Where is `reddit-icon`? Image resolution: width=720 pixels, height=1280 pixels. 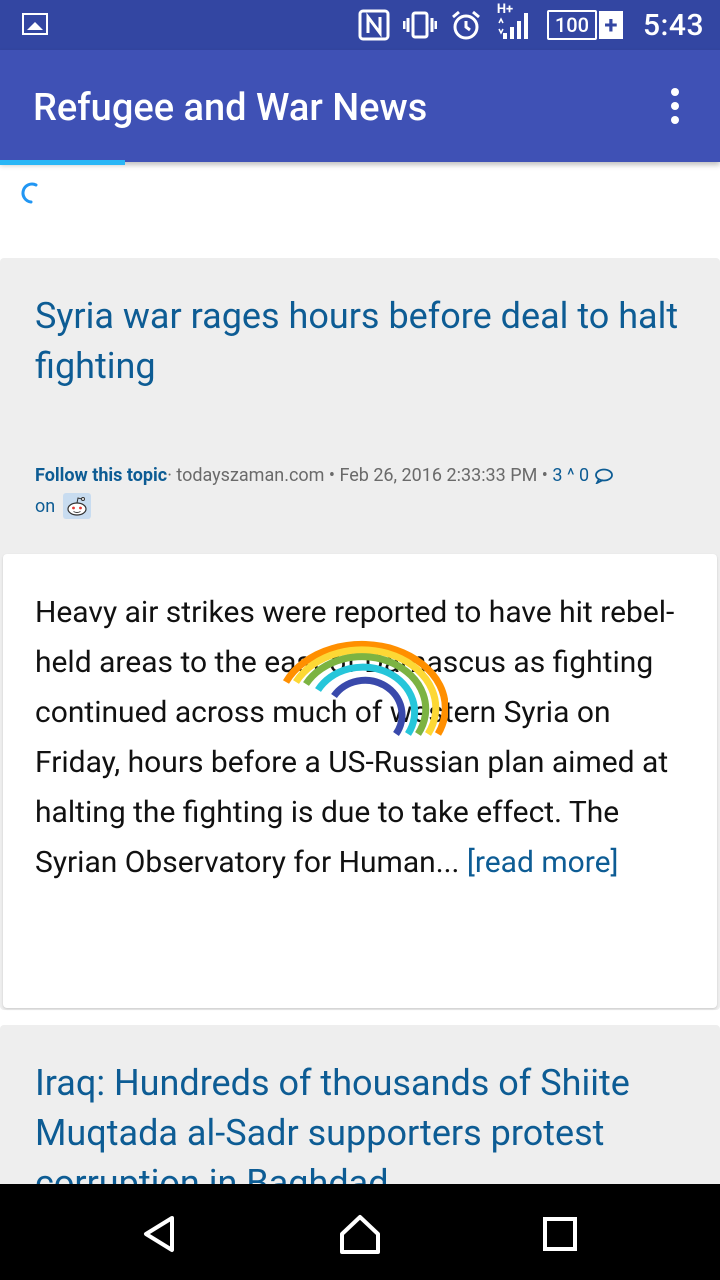 reddit-icon is located at coordinates (77, 506).